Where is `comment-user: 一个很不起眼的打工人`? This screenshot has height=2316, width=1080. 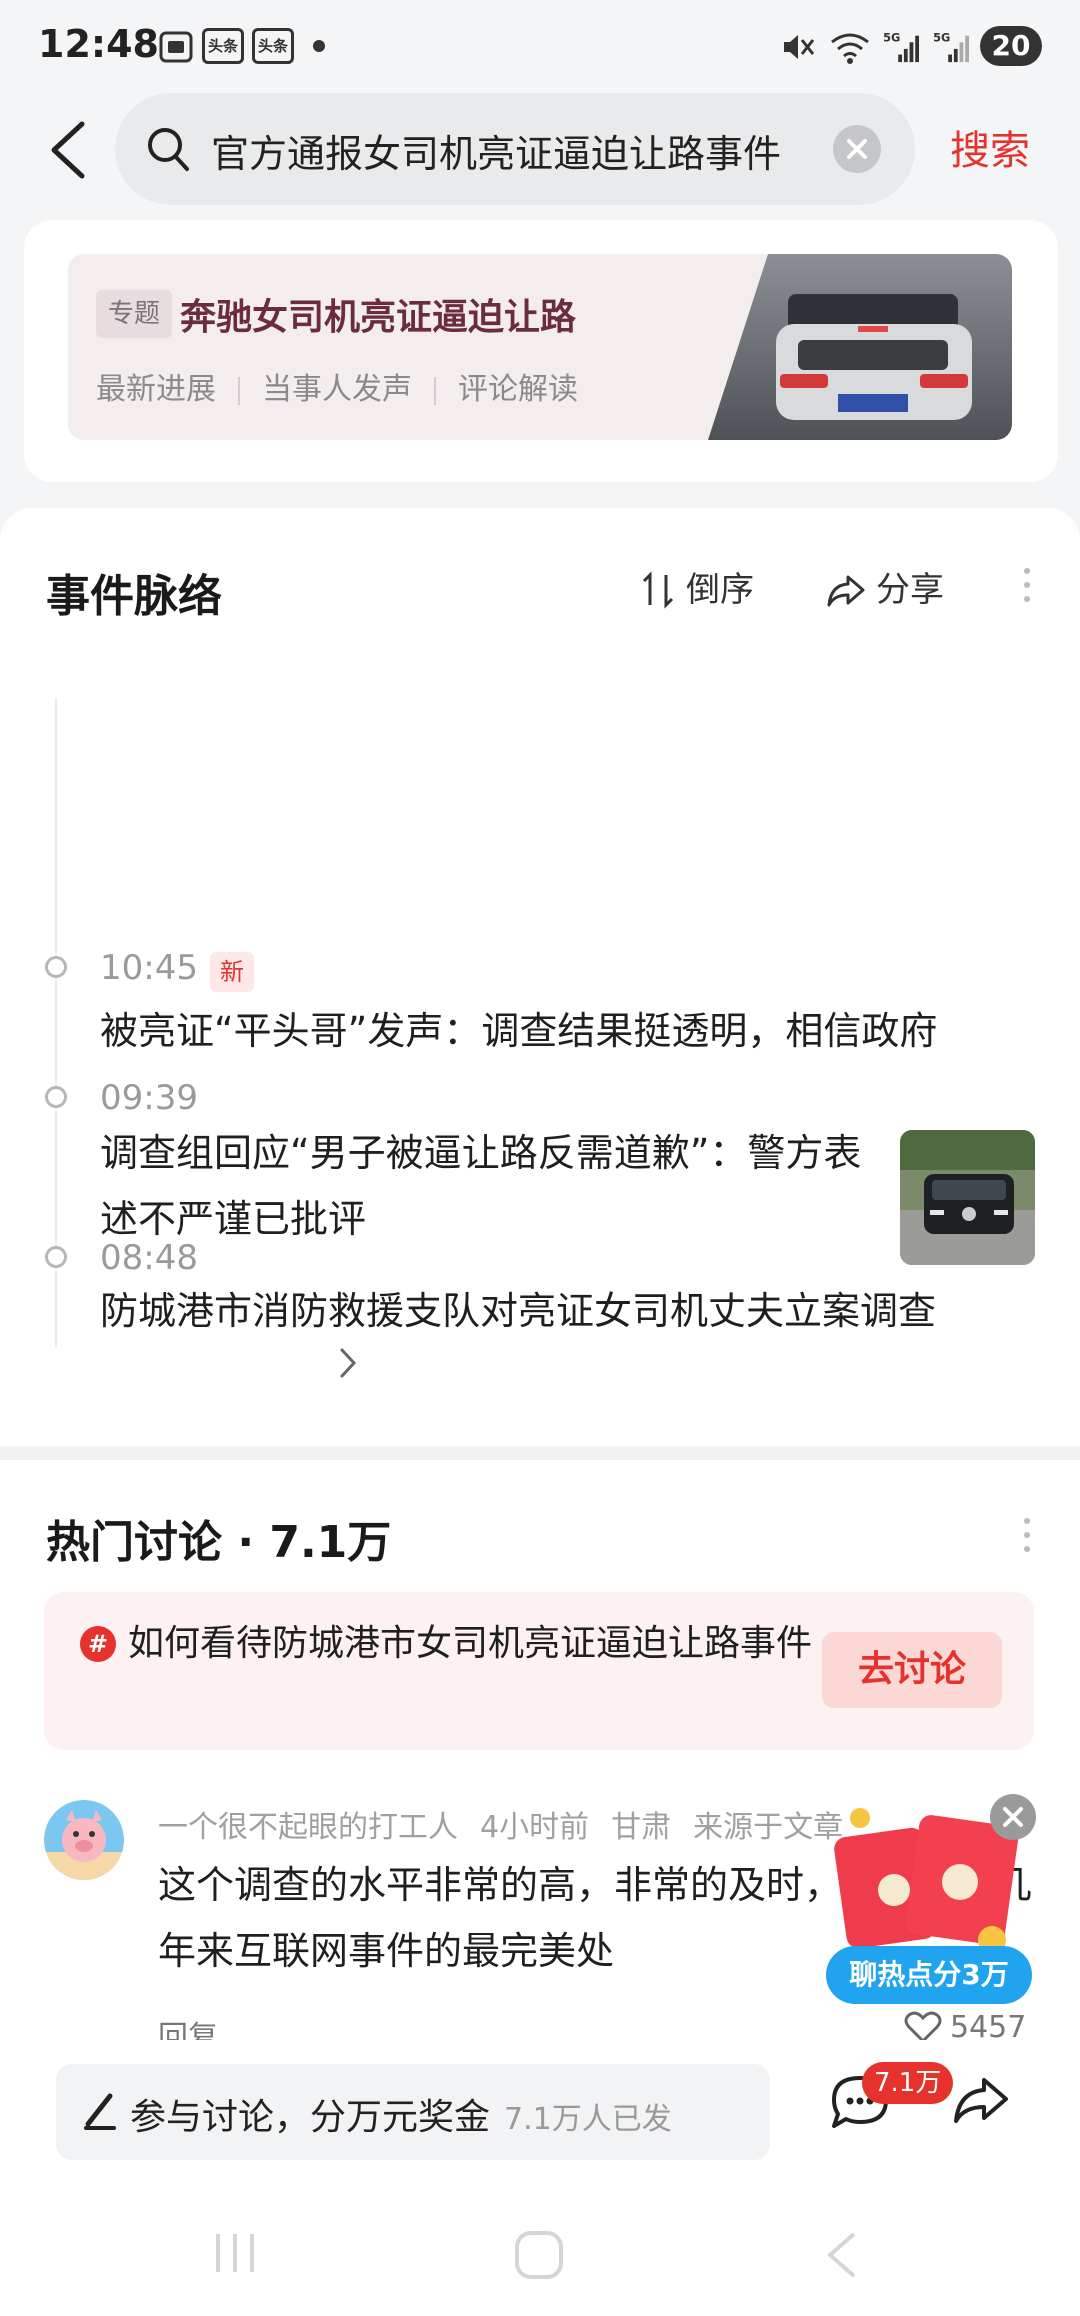
comment-user: 一个很不起眼的打工人 is located at coordinates (308, 1827).